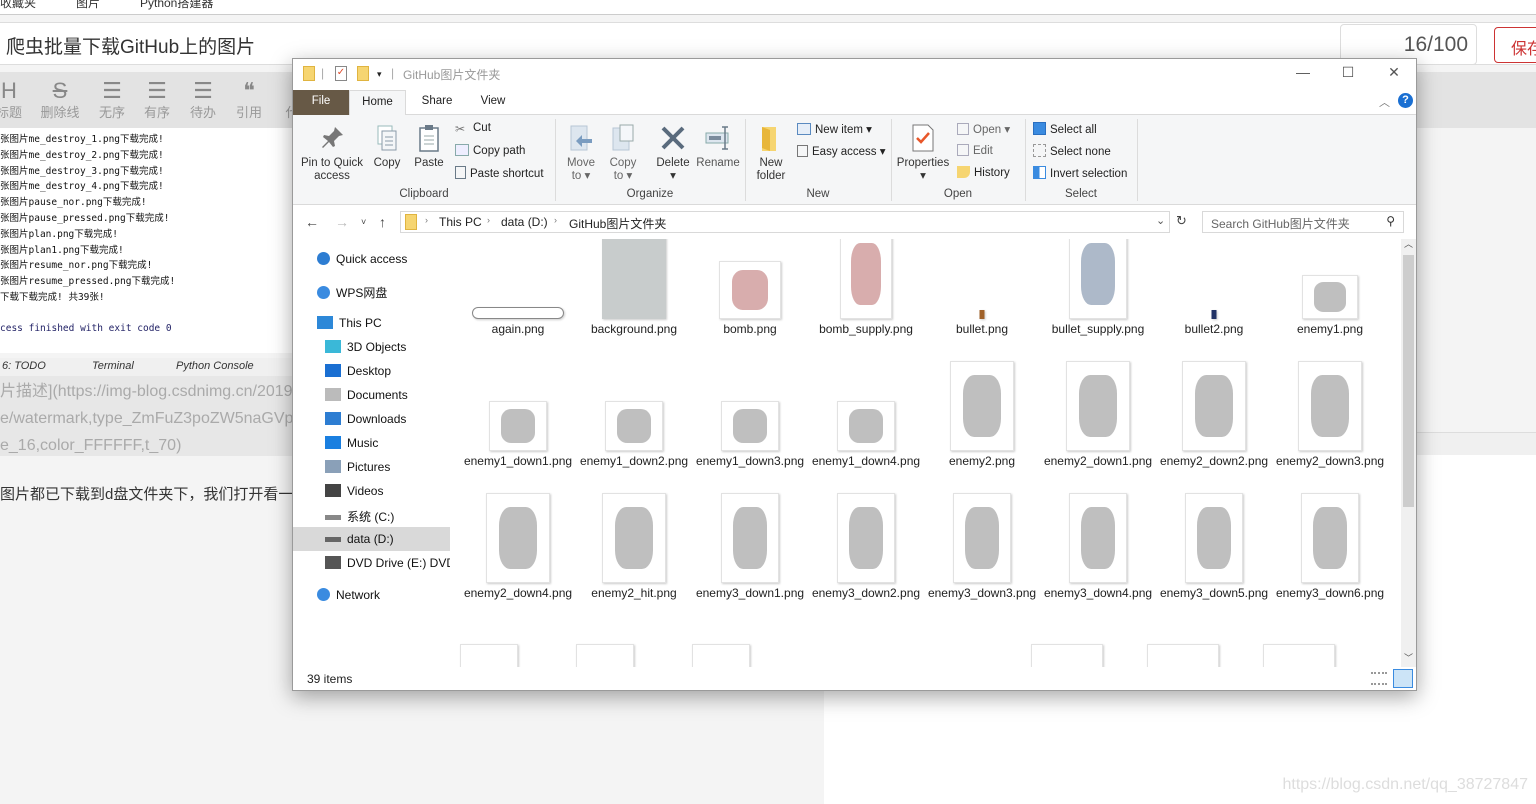 This screenshot has height=804, width=1536. Describe the element at coordinates (371, 419) in the screenshot. I see `nav-item: Downloads` at that location.